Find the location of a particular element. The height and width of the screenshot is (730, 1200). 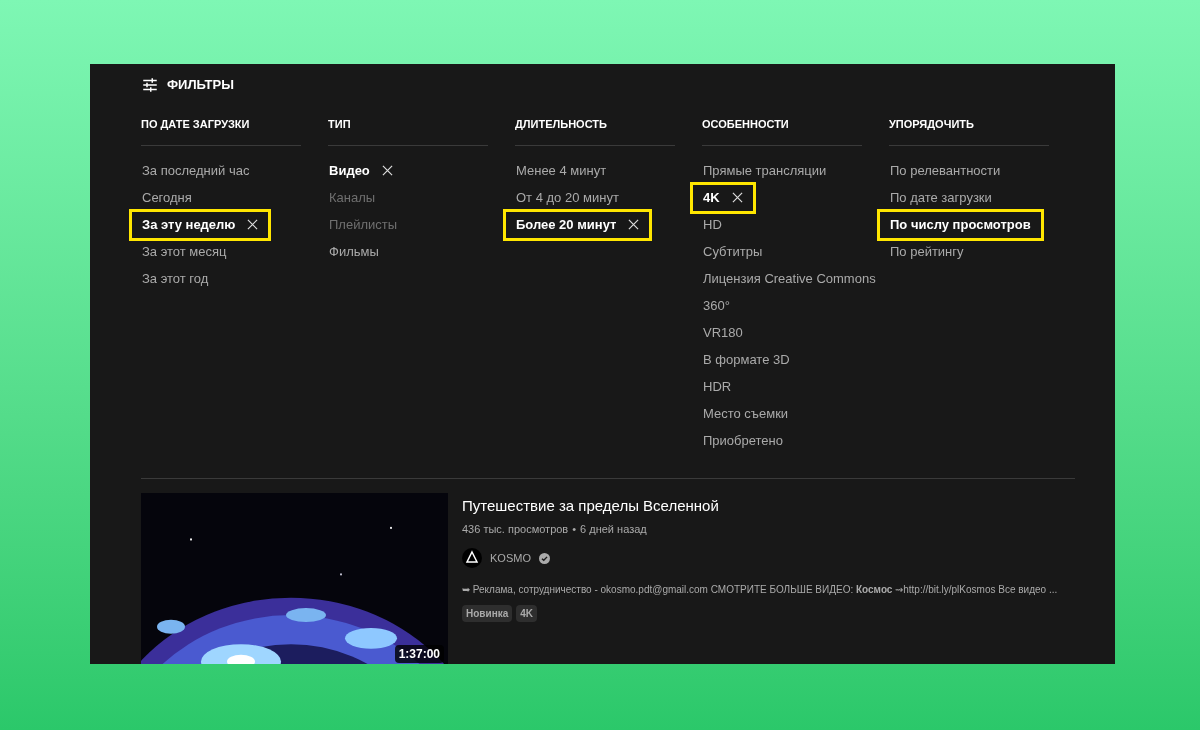

filter-option: За эту неделю is located at coordinates (200, 224).